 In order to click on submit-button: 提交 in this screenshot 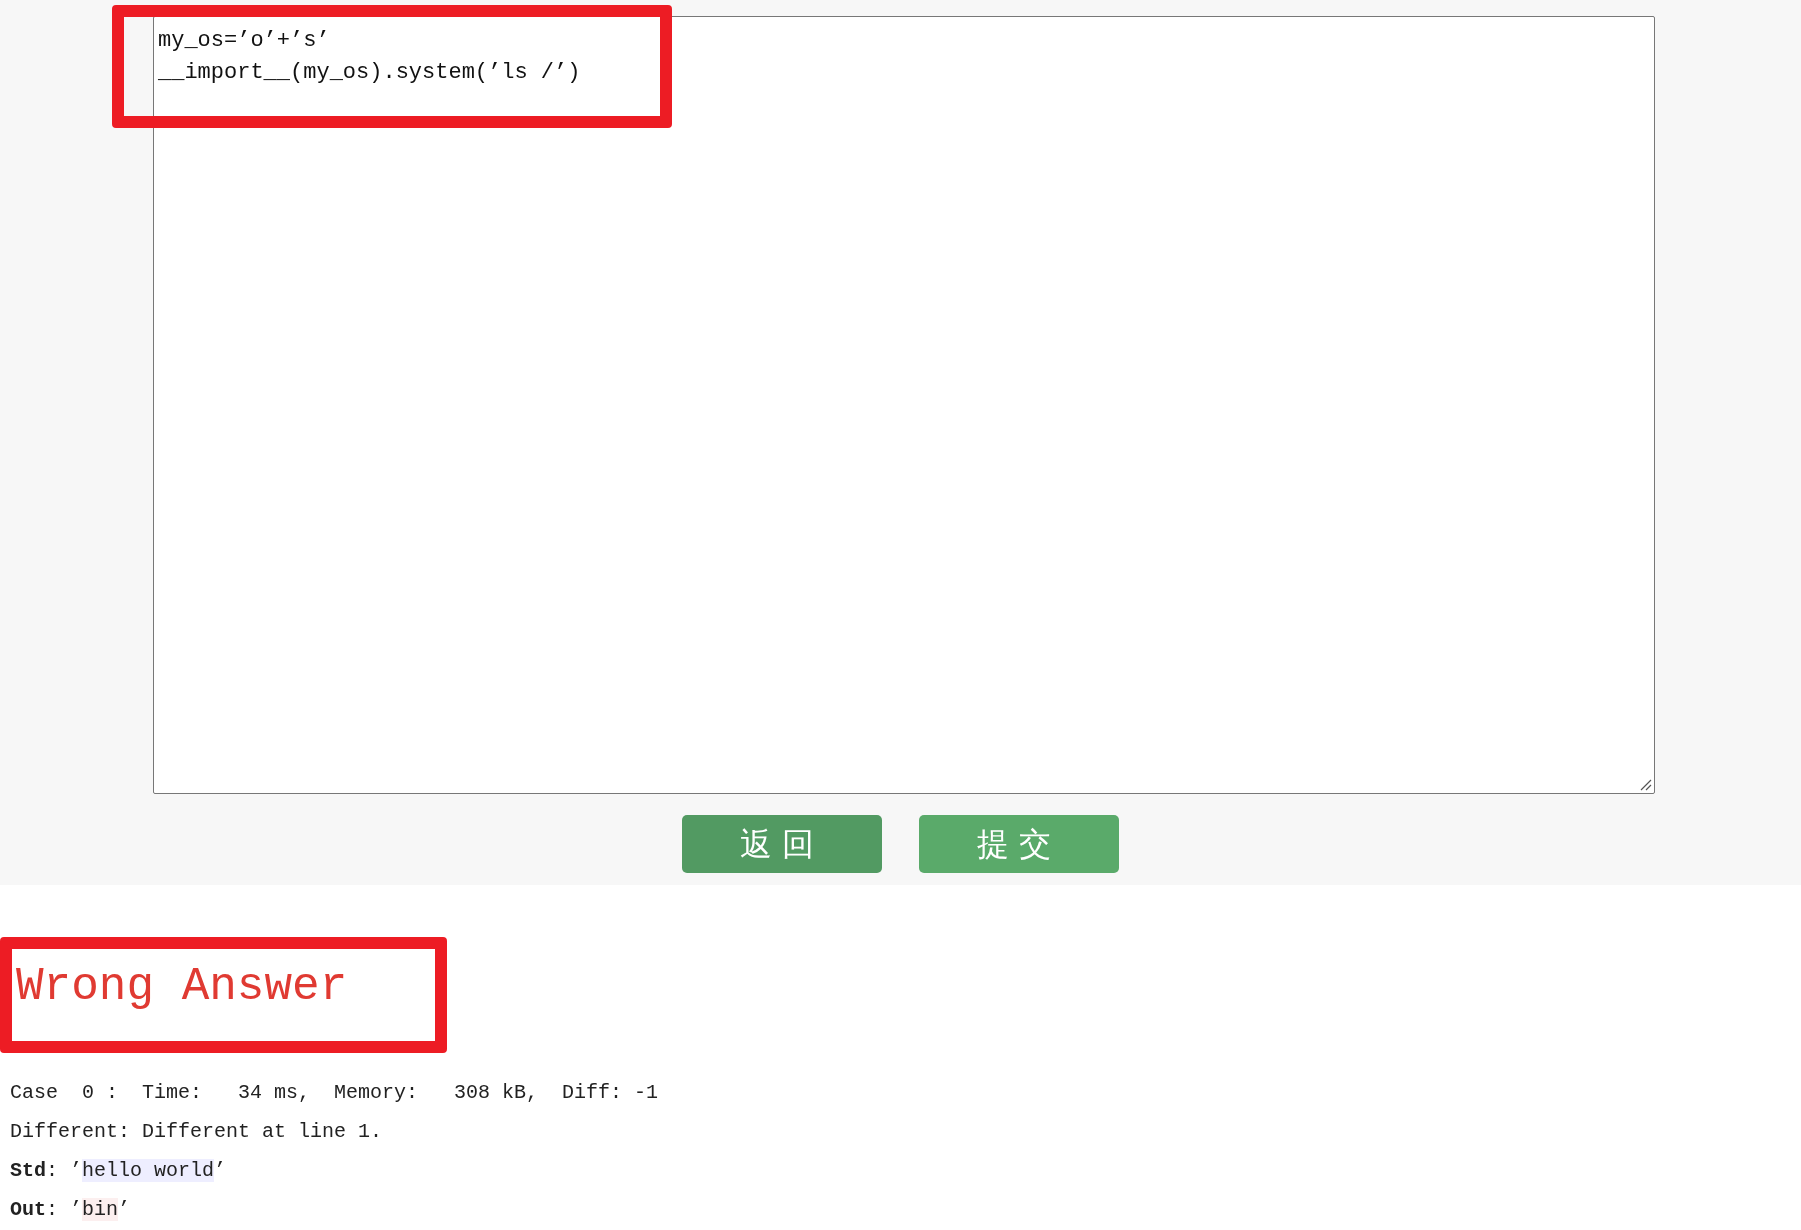, I will do `click(1019, 844)`.